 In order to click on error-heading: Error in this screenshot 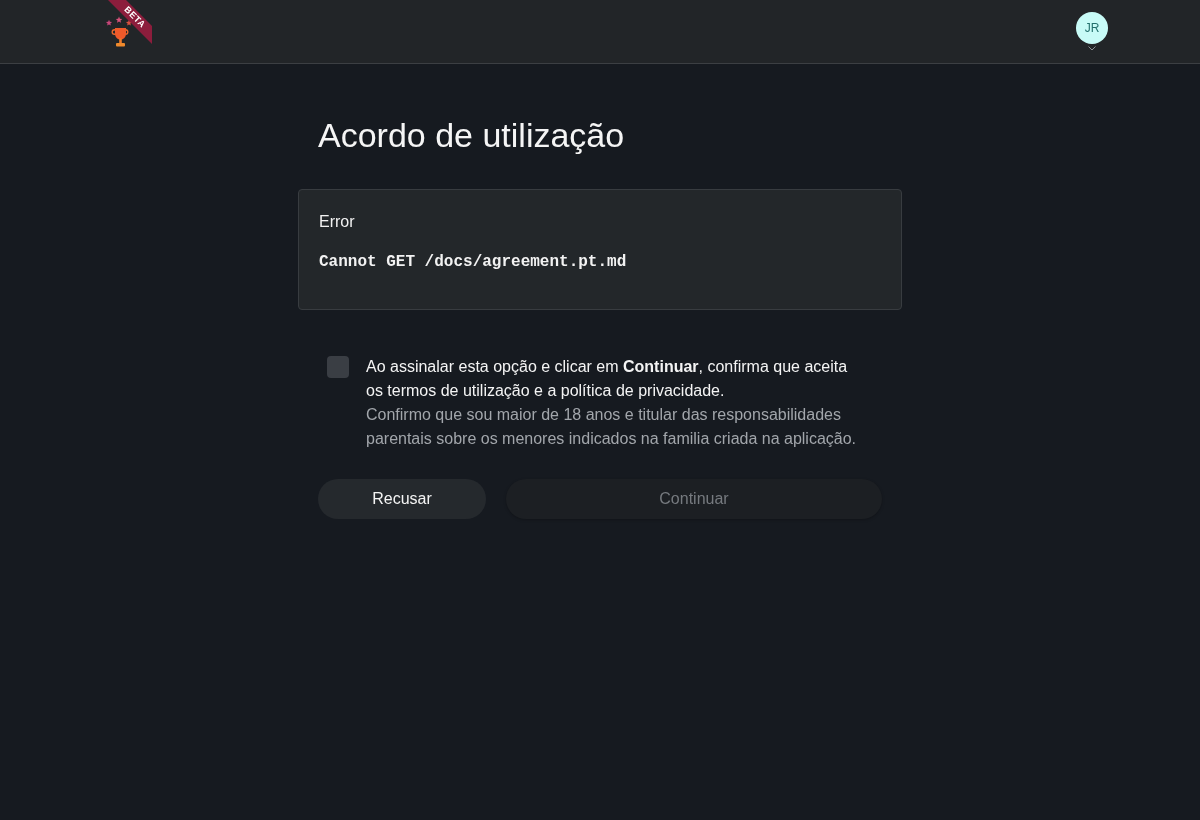, I will do `click(337, 222)`.